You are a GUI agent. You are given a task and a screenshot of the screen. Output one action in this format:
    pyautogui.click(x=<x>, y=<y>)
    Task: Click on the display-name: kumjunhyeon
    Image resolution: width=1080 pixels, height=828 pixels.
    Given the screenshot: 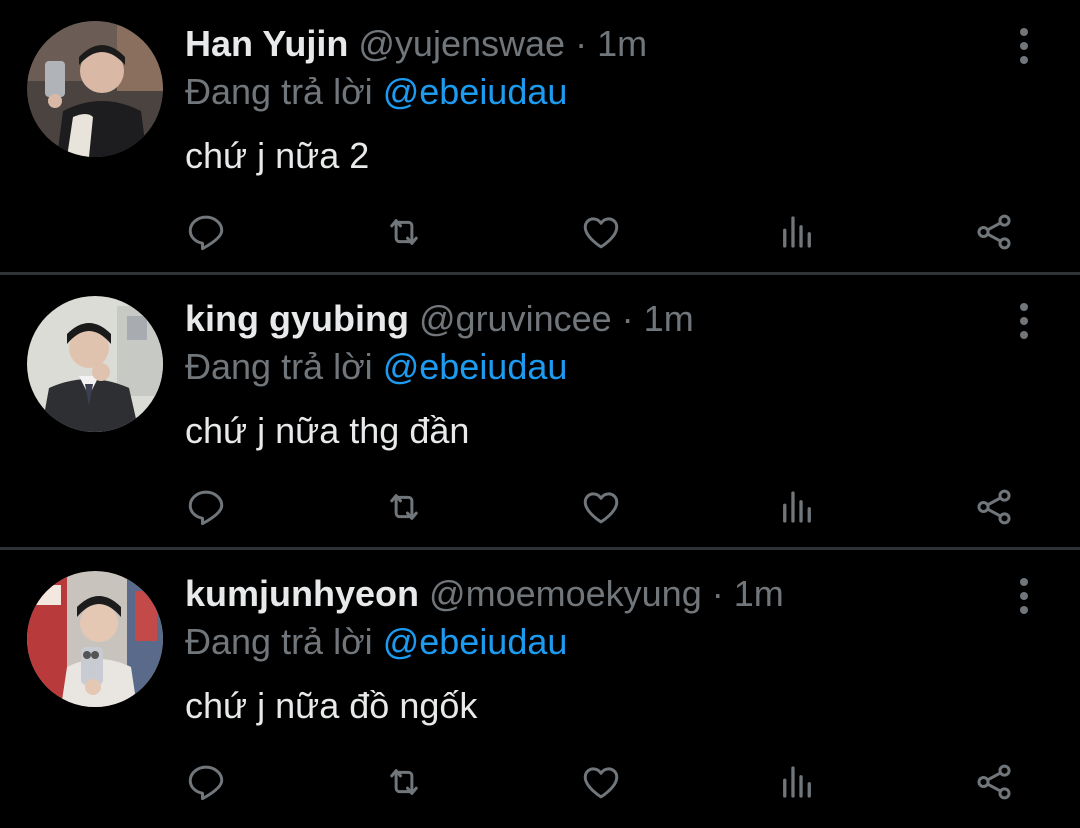 What is the action you would take?
    pyautogui.click(x=302, y=593)
    